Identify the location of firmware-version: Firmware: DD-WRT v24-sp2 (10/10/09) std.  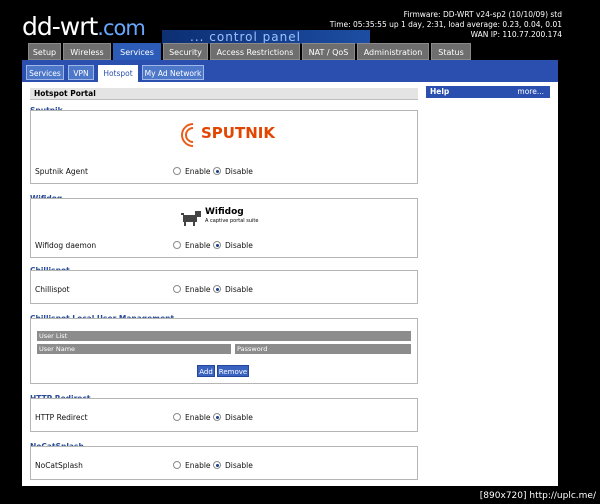
(482, 14).